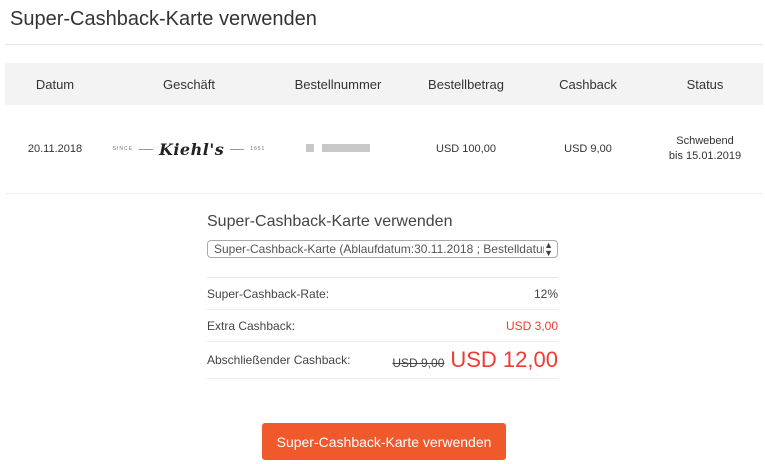  Describe the element at coordinates (466, 149) in the screenshot. I see `order-amount: USD 100,00` at that location.